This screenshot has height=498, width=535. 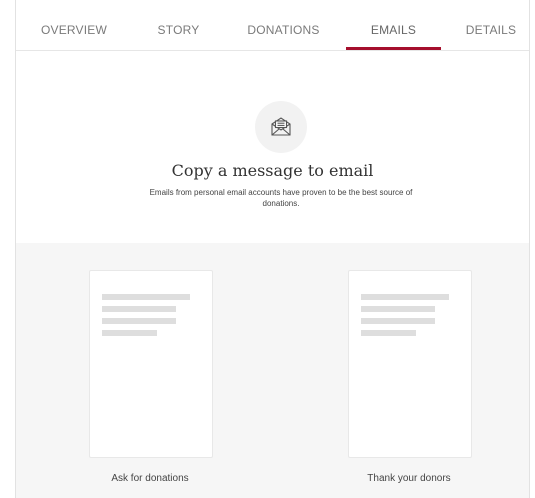 What do you see at coordinates (491, 25) in the screenshot?
I see `tab-details: DETAILS` at bounding box center [491, 25].